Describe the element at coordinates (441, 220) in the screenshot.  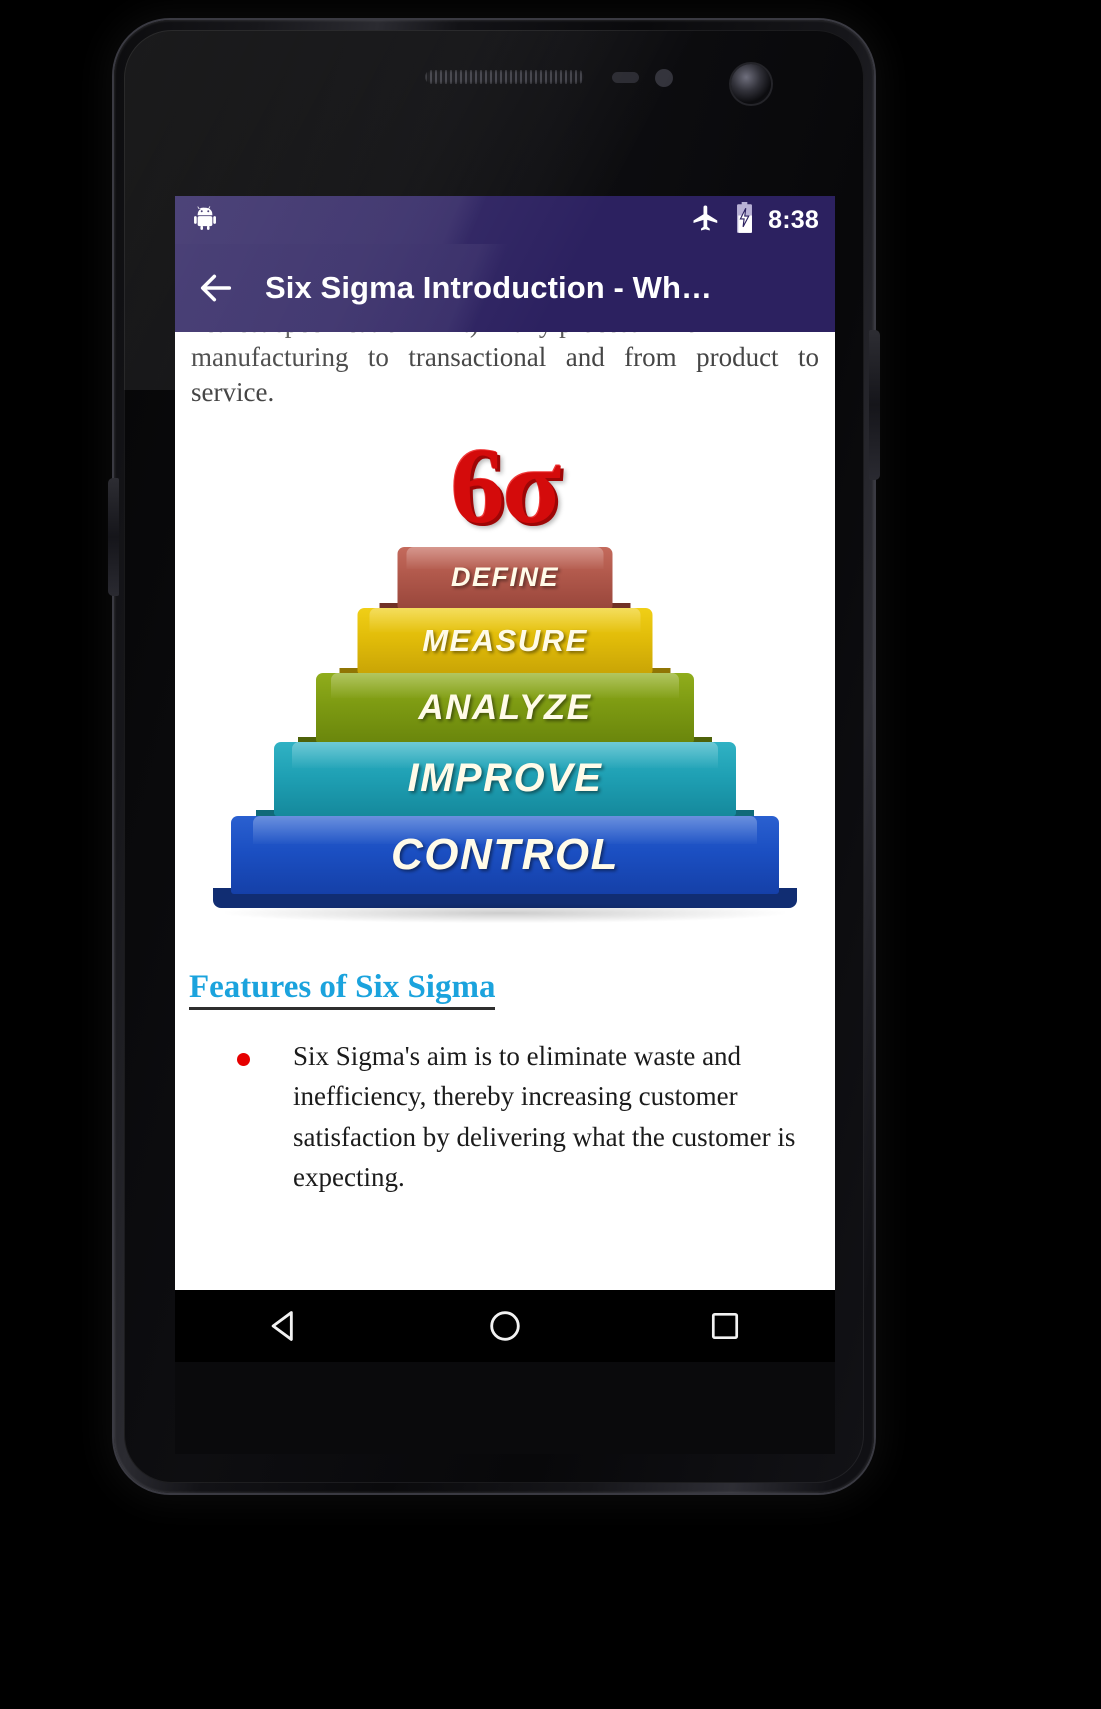
I see `status-bar-notifications` at that location.